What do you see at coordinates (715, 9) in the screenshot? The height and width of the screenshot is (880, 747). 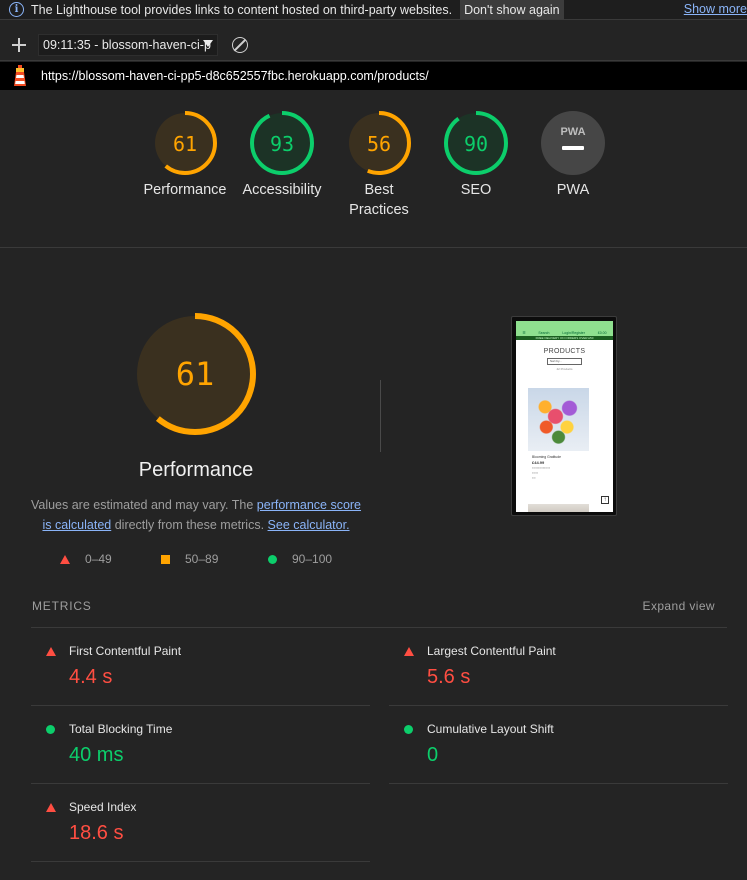 I see `show-more-link: Show more` at bounding box center [715, 9].